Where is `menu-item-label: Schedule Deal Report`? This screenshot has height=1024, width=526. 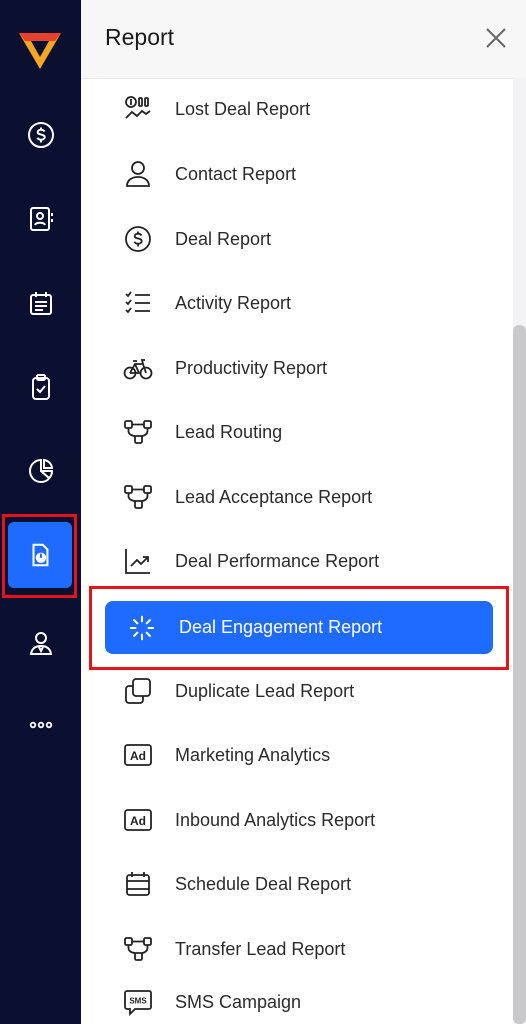
menu-item-label: Schedule Deal Report is located at coordinates (263, 883).